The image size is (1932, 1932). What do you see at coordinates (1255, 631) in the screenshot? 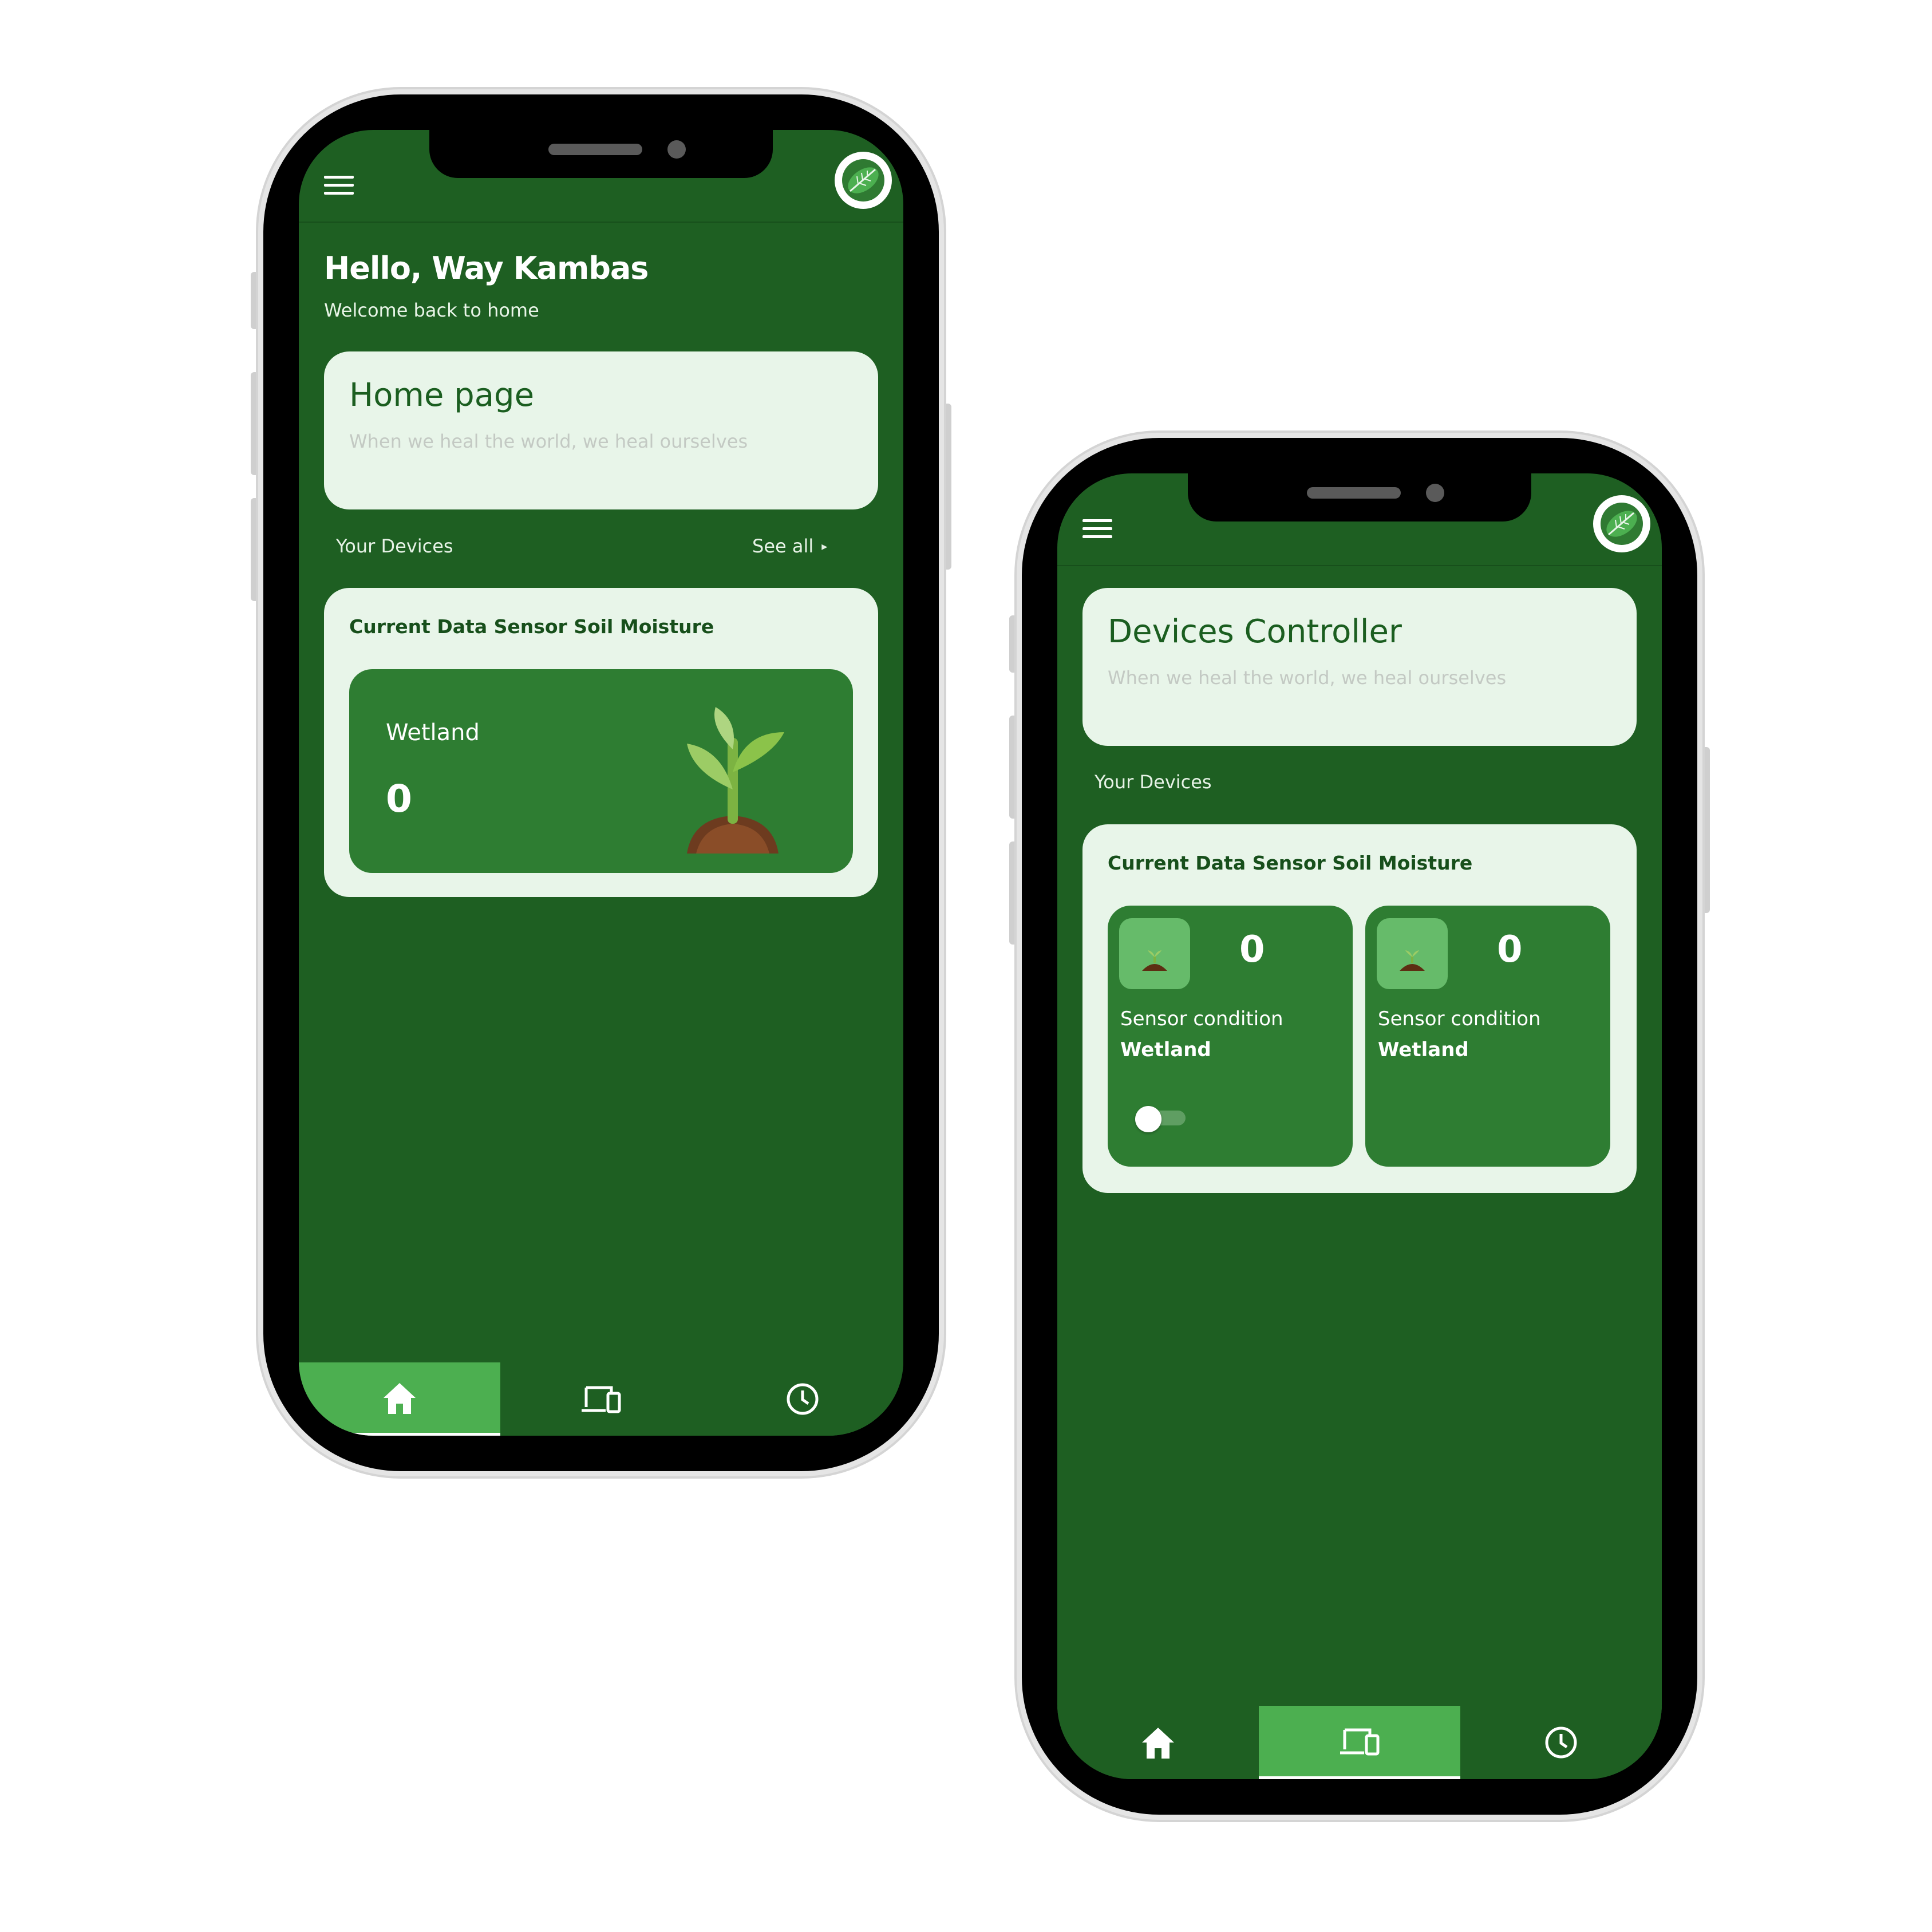
I see `page-title: Devices Controller` at bounding box center [1255, 631].